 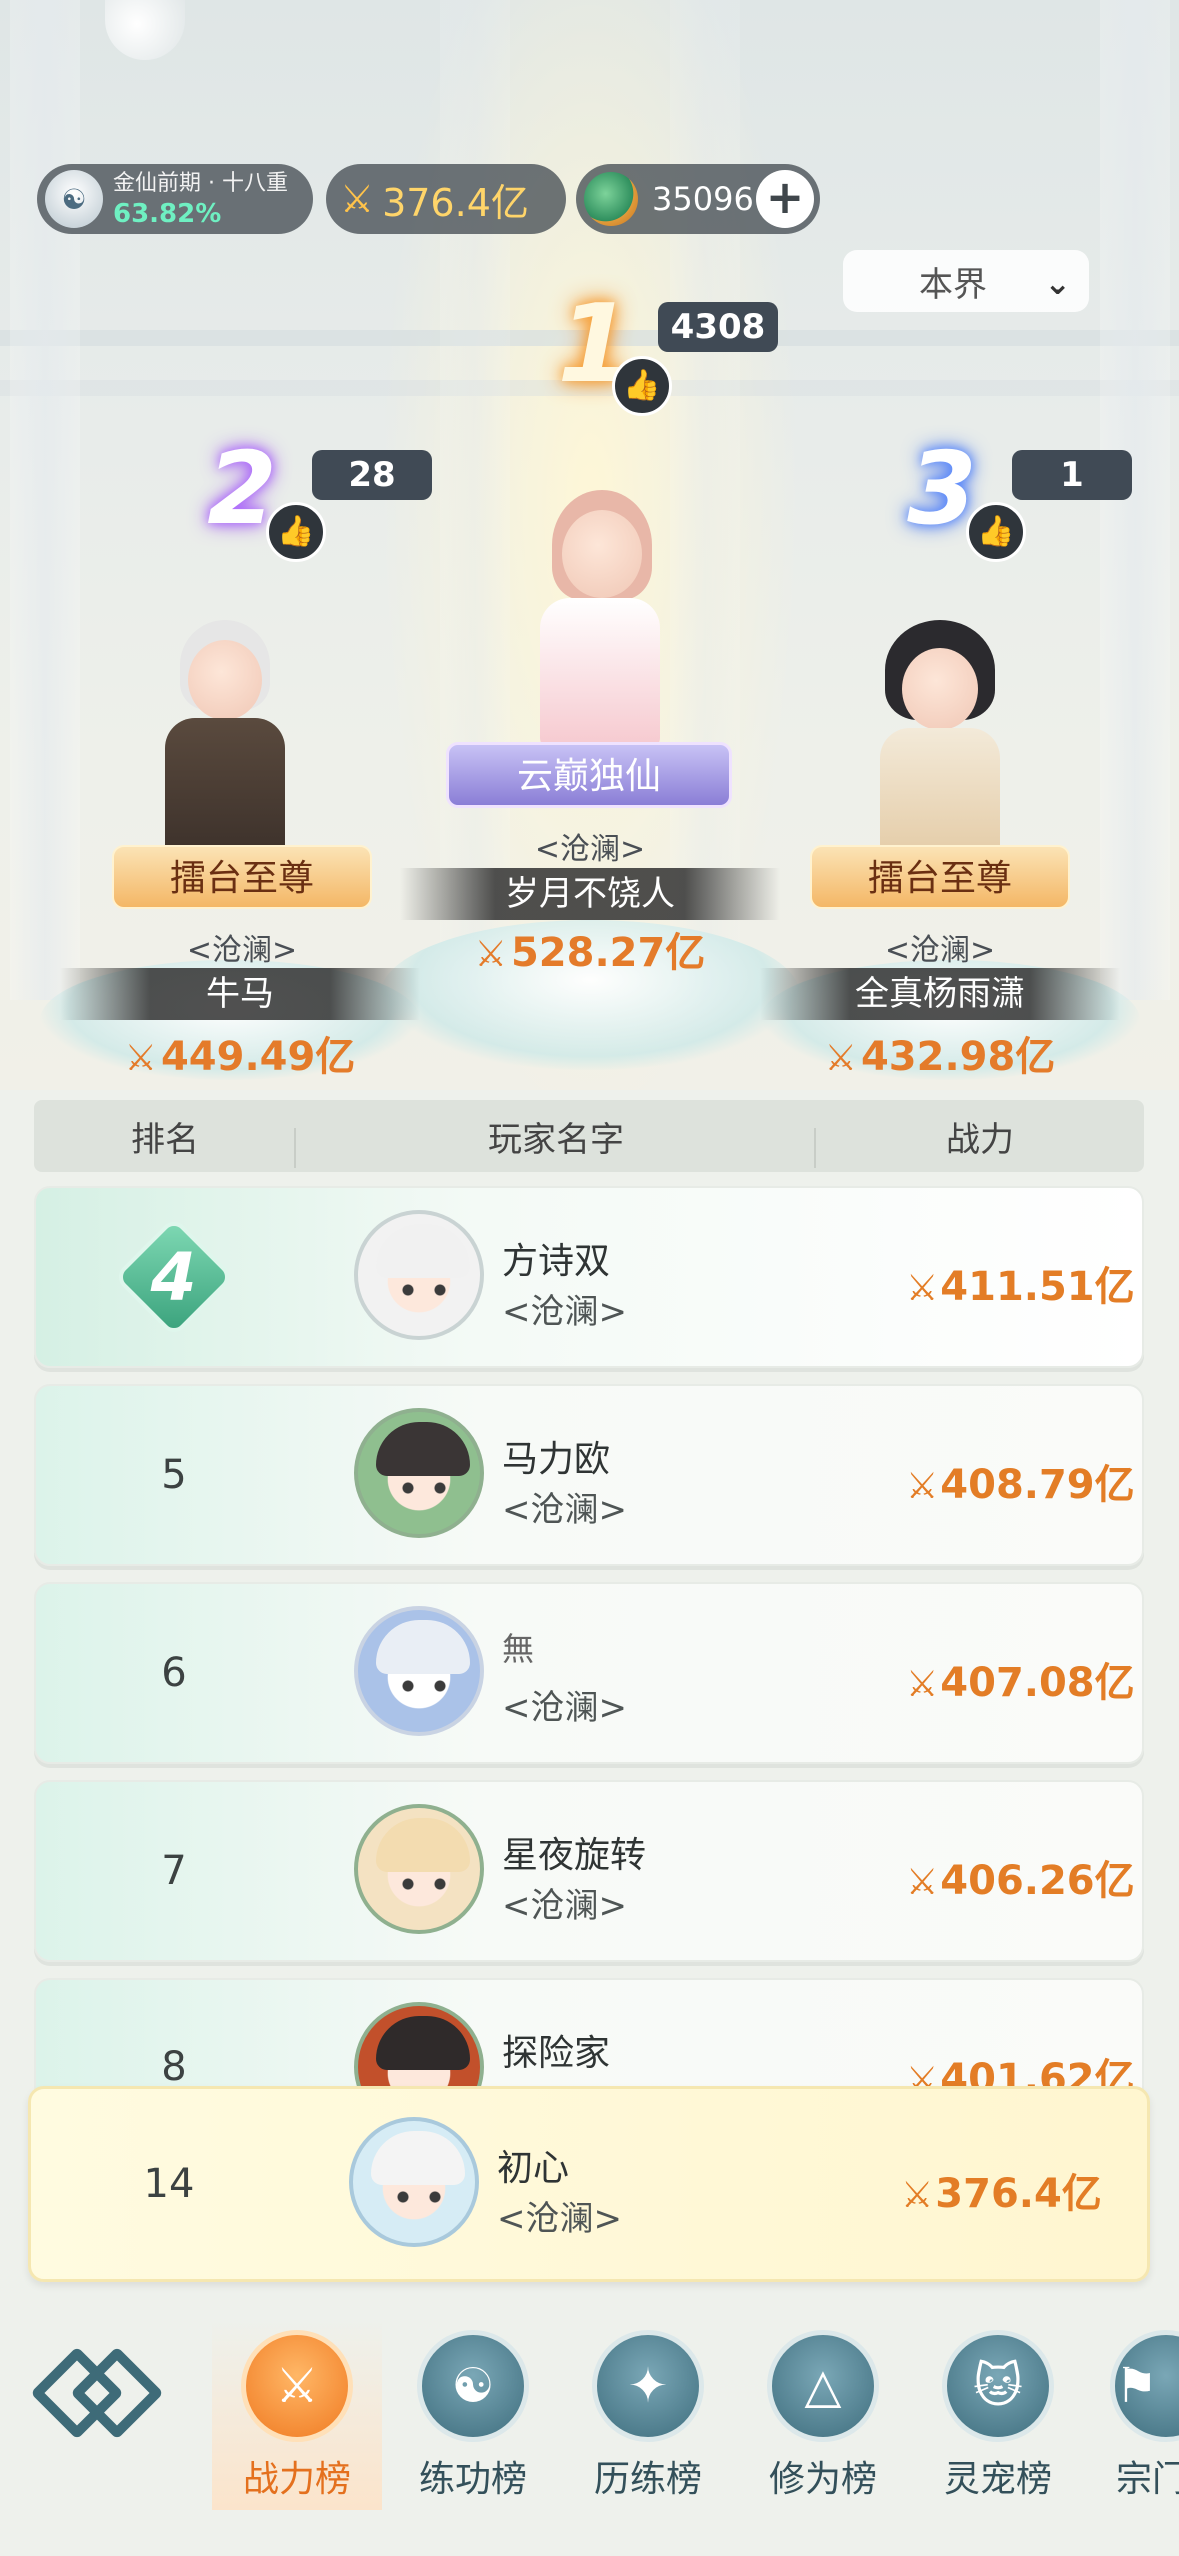 I want to click on my-rank-row: 14 初心 <沧澜> ⚔376.4亿, so click(x=589, y=2184).